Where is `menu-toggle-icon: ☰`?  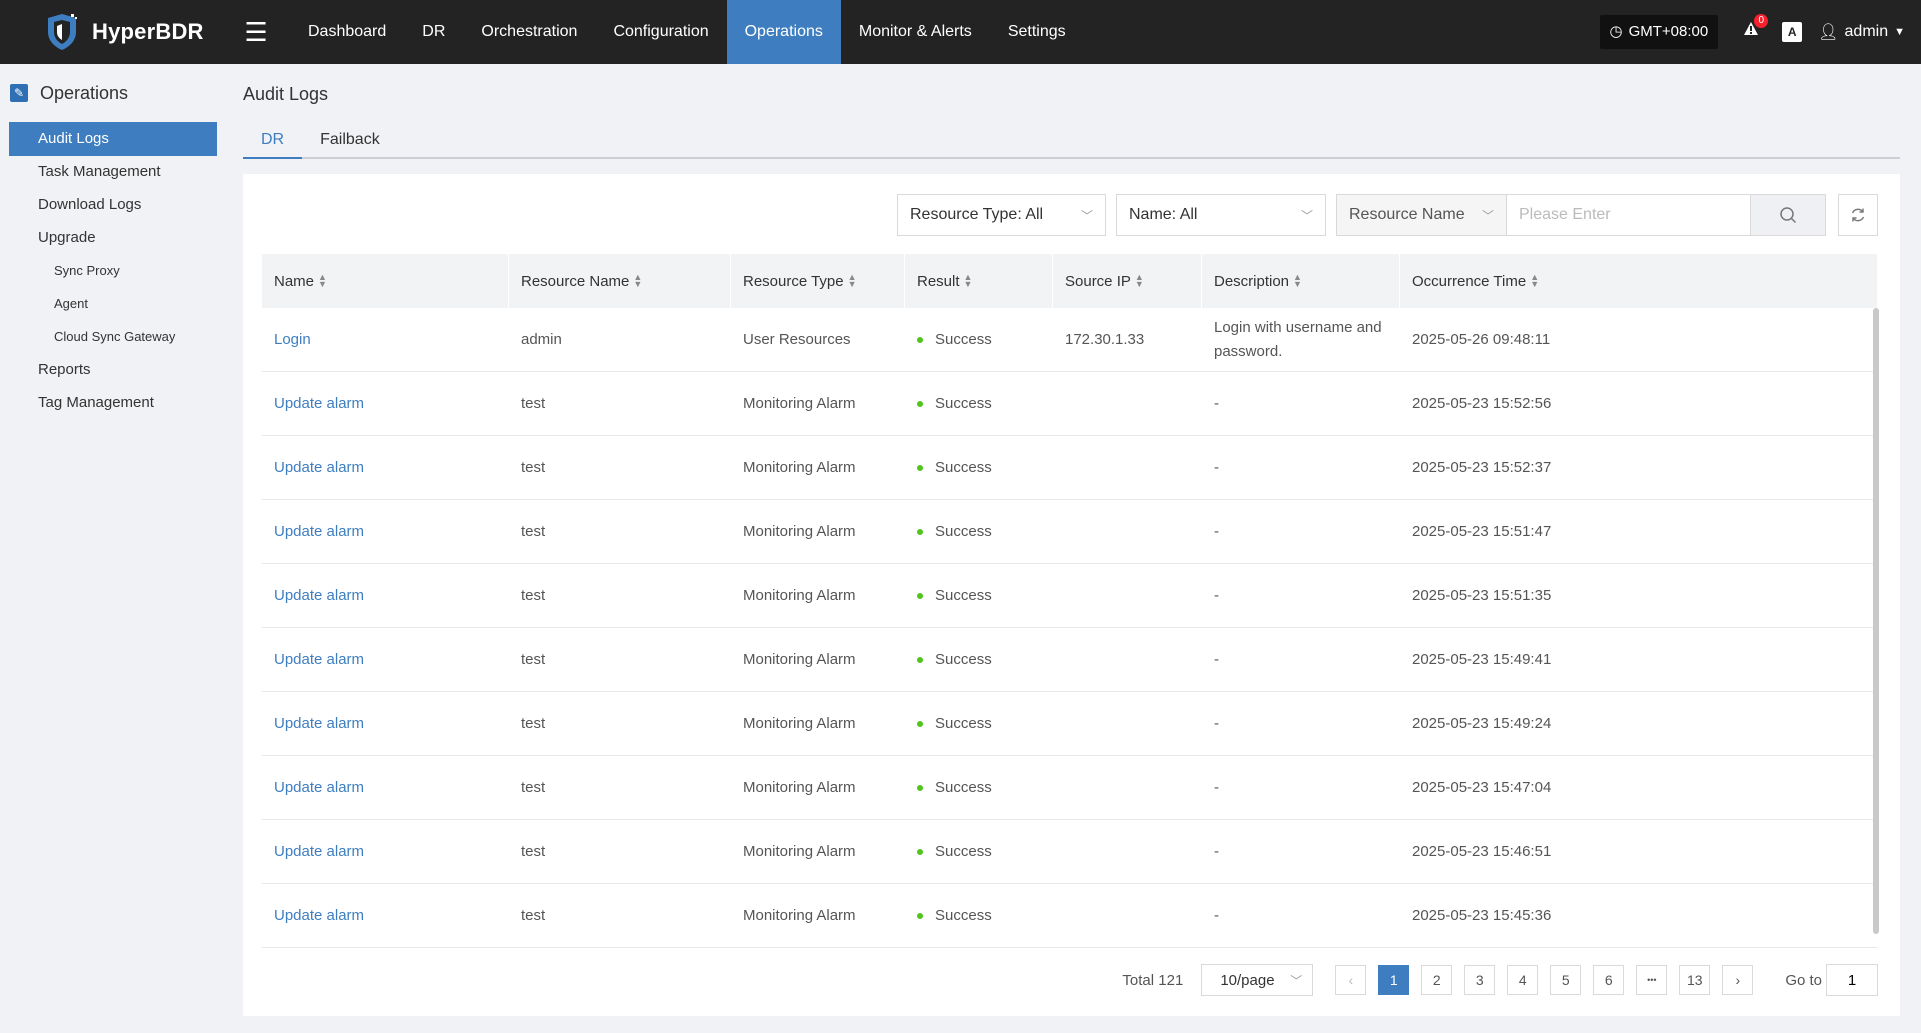 menu-toggle-icon: ☰ is located at coordinates (256, 32).